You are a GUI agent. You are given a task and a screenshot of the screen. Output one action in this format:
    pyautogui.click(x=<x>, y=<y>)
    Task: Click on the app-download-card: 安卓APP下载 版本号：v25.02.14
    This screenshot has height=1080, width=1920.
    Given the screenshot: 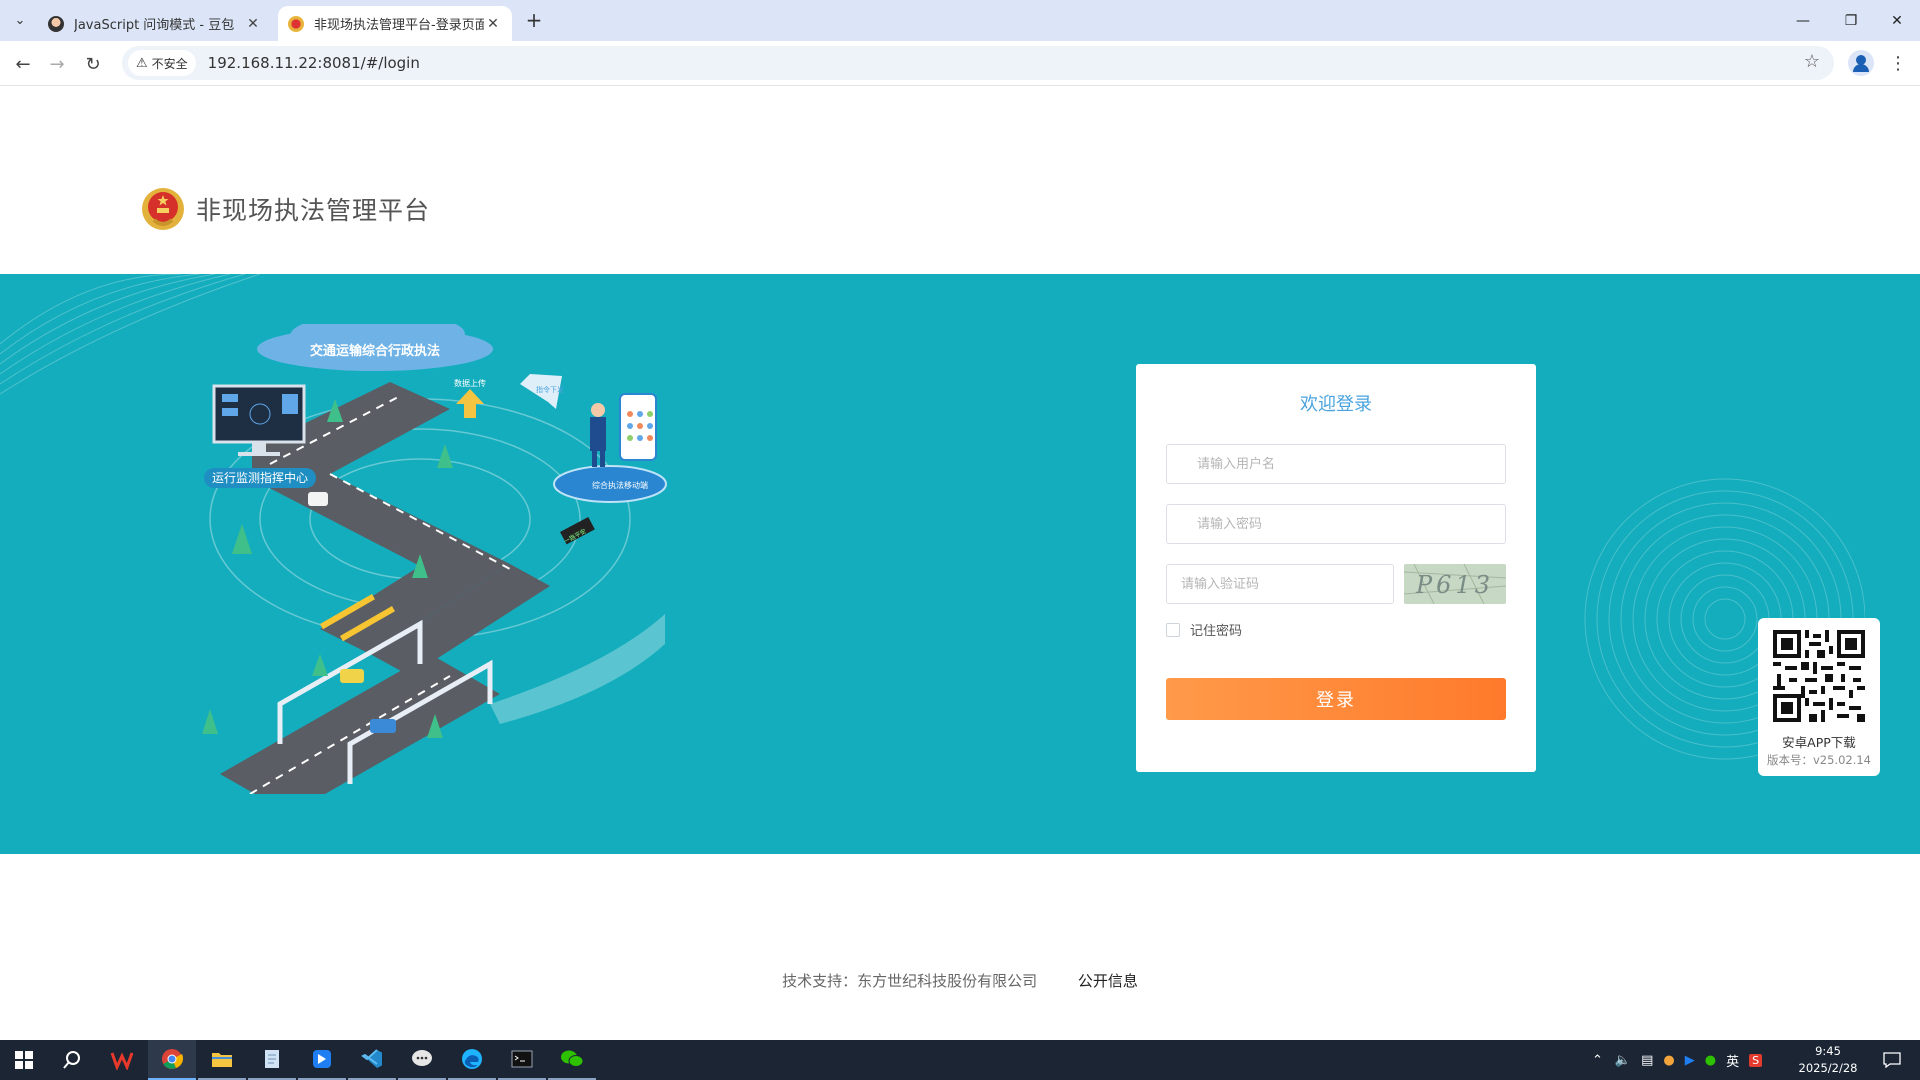 What is the action you would take?
    pyautogui.click(x=1819, y=697)
    